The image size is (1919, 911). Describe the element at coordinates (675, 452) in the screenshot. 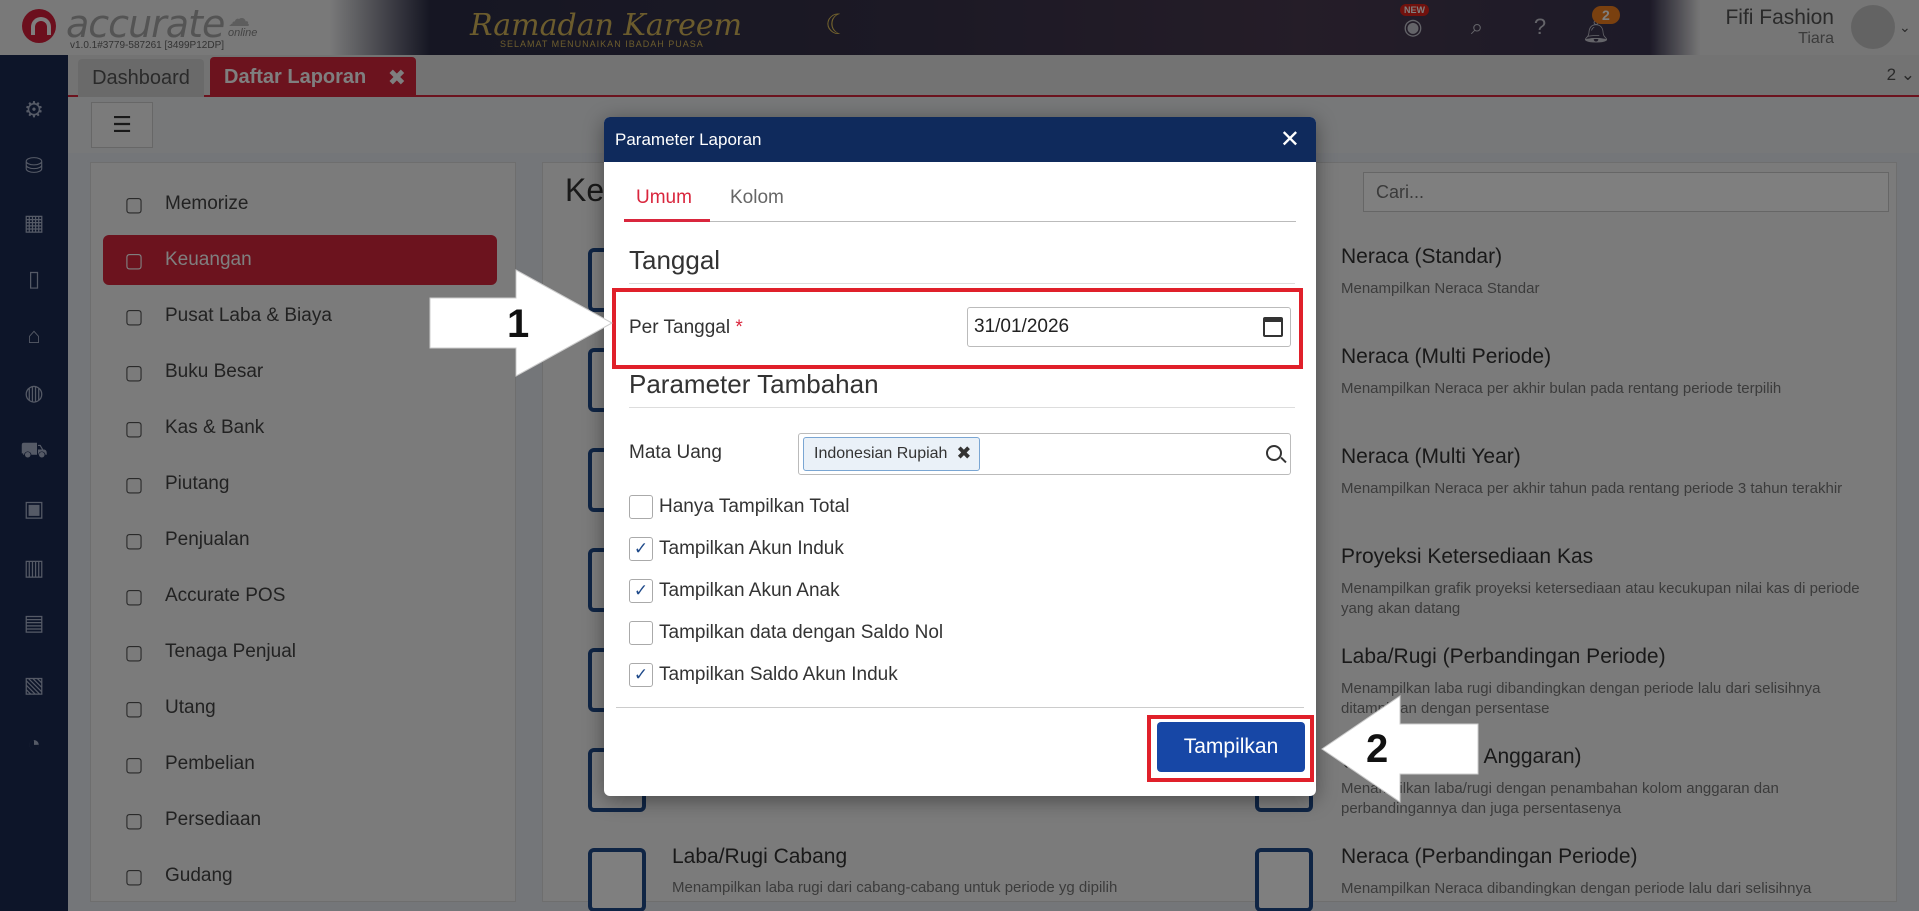

I see `mata-uang-label: Mata Uang` at that location.